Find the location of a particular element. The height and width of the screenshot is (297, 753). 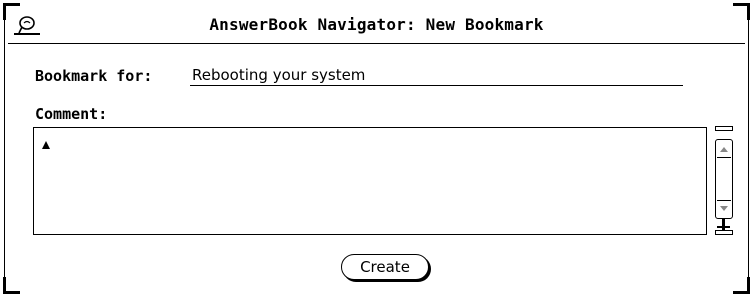

scroll-down-arrow-icon is located at coordinates (724, 208).